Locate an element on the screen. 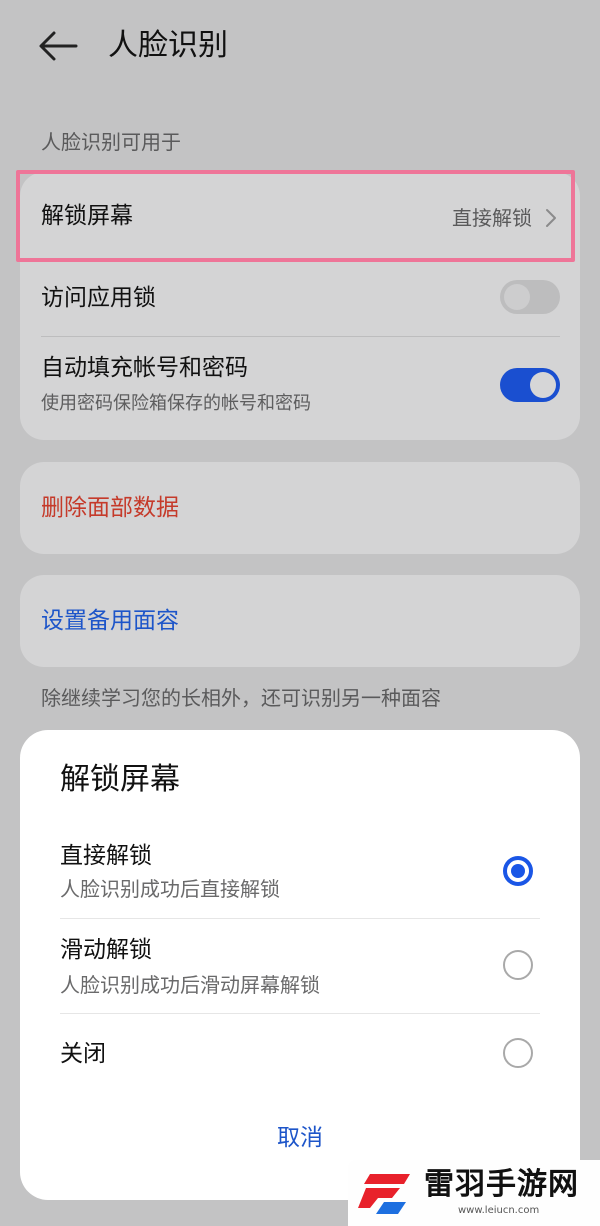 Image resolution: width=600 pixels, height=1226 pixels. option-direct-unlock-label: 直接解锁 is located at coordinates (106, 856).